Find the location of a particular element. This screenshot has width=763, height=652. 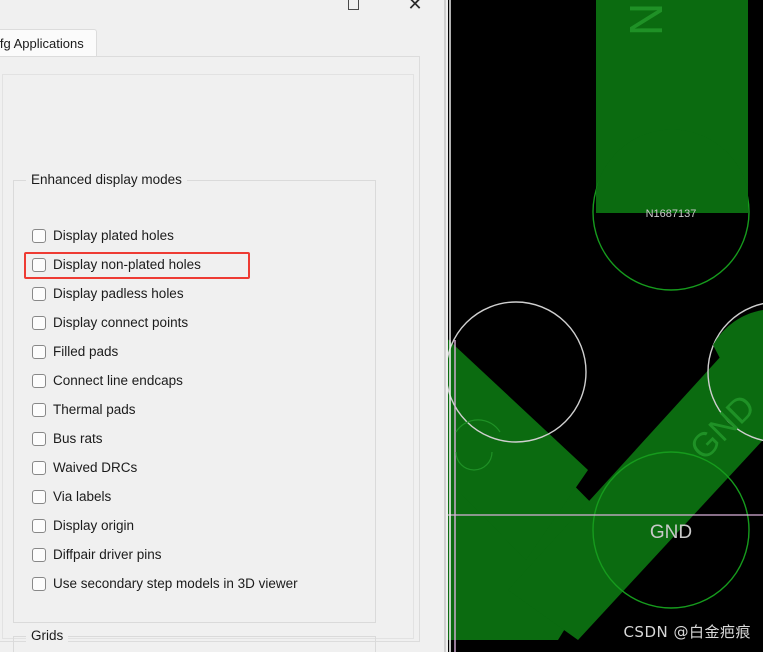

close-window-button: ✕ is located at coordinates (415, 9).